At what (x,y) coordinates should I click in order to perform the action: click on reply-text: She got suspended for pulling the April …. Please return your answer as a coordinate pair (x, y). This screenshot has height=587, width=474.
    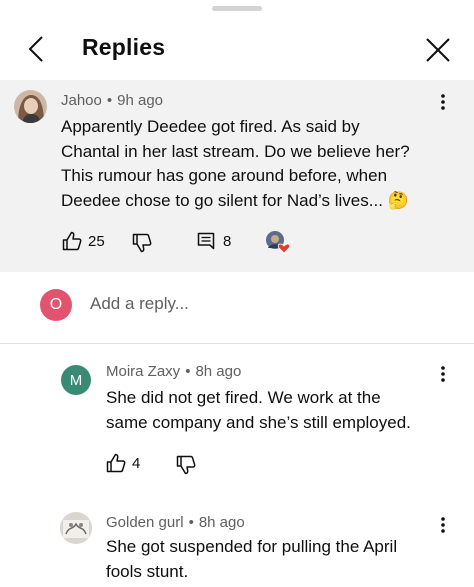
    Looking at the image, I should click on (251, 559).